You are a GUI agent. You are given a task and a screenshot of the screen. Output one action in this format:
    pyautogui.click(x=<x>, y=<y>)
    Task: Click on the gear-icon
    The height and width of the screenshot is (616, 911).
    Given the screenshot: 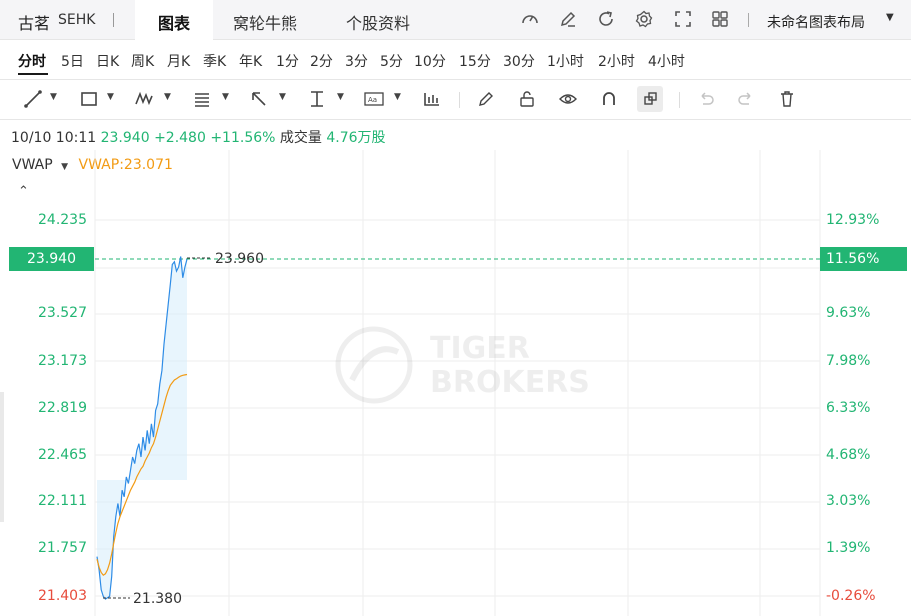 What is the action you would take?
    pyautogui.click(x=644, y=19)
    